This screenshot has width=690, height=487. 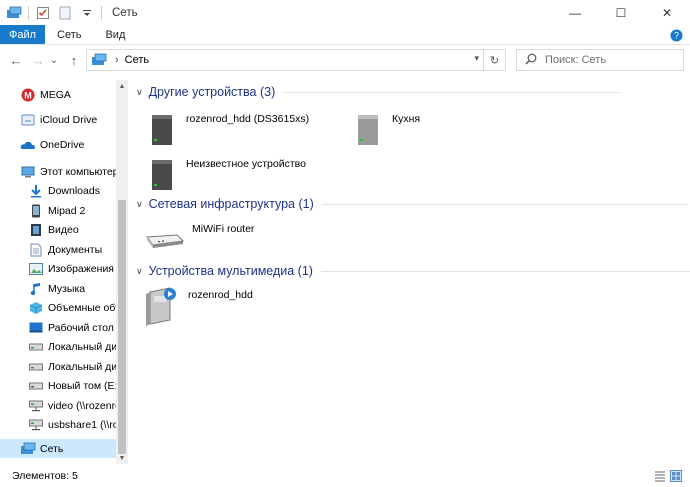 I want to click on device-tile: Кухня, so click(x=386, y=130).